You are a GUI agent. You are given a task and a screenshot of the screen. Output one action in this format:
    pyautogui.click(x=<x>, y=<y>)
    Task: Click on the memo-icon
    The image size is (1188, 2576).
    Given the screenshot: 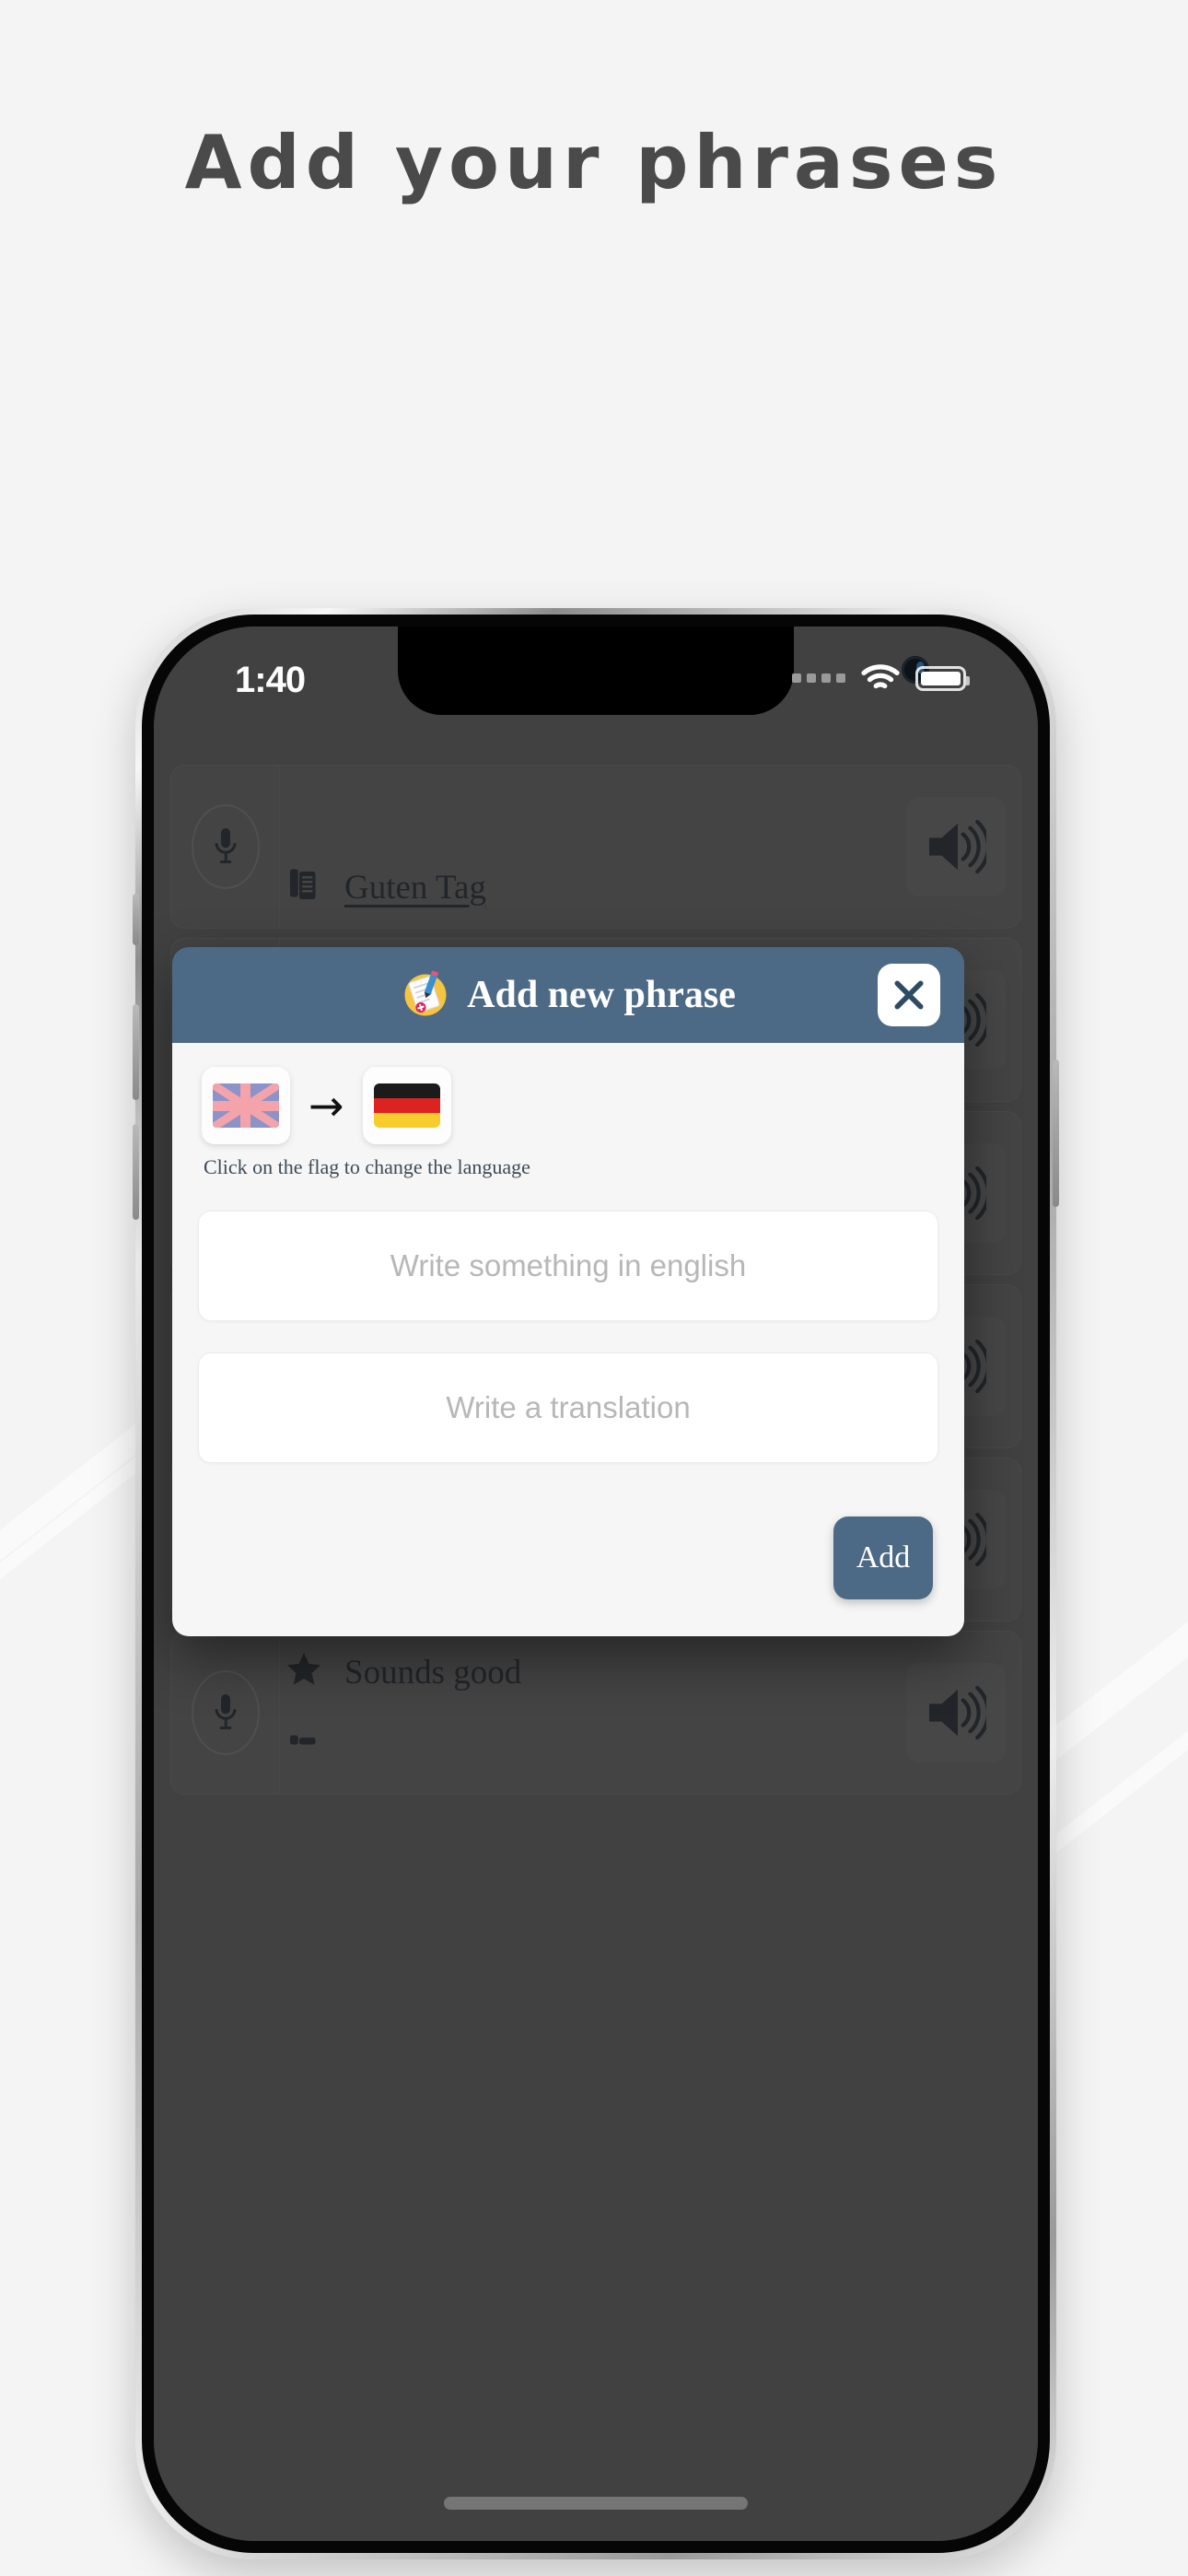 What is the action you would take?
    pyautogui.click(x=425, y=995)
    